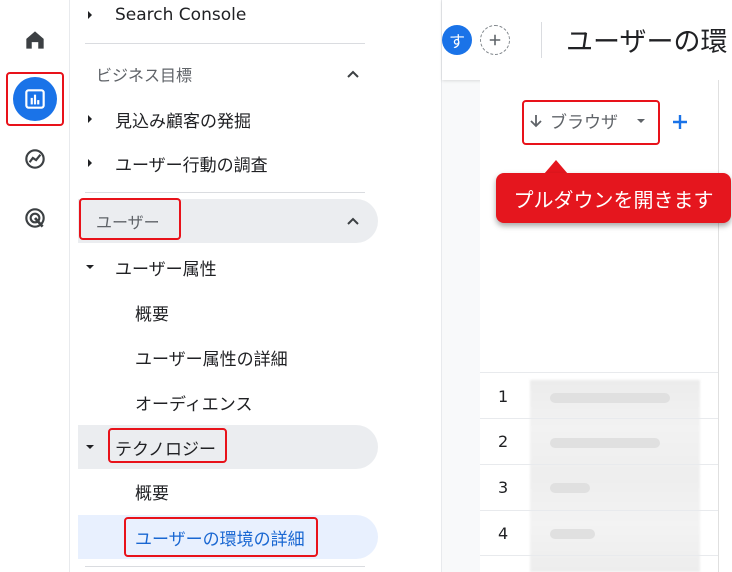  I want to click on plus-icon, so click(495, 40).